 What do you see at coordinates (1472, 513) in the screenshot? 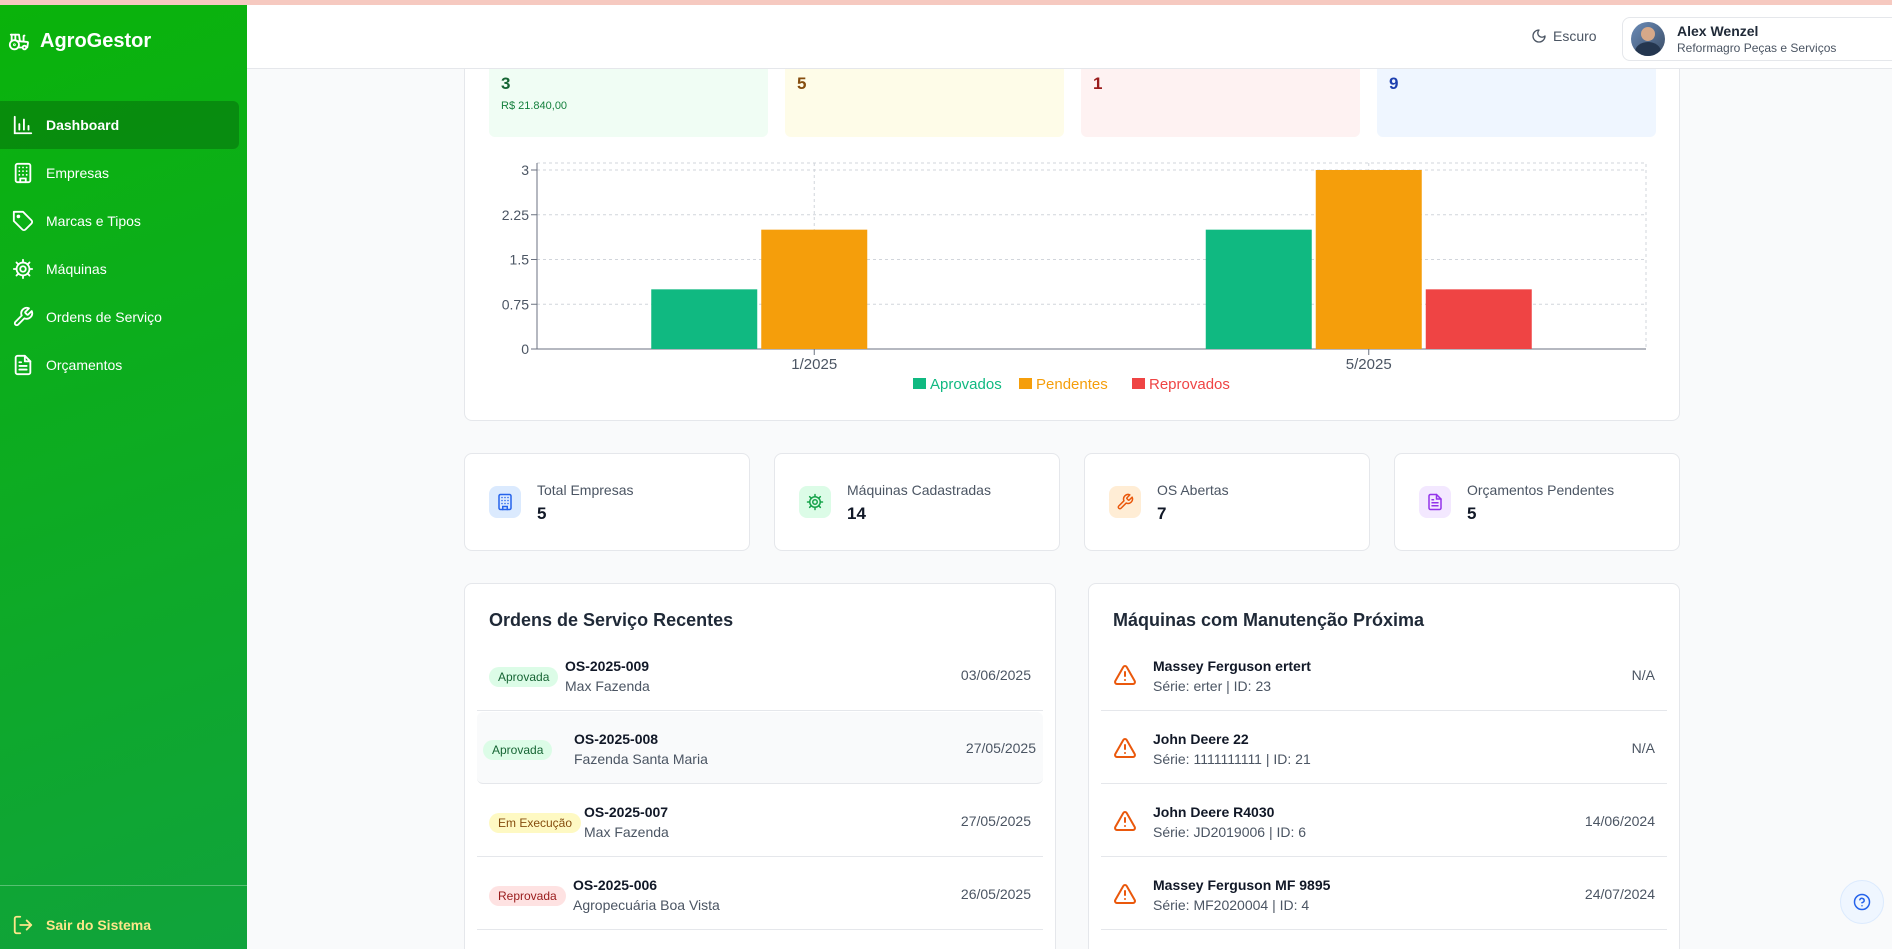
I see `stat-value: 5` at bounding box center [1472, 513].